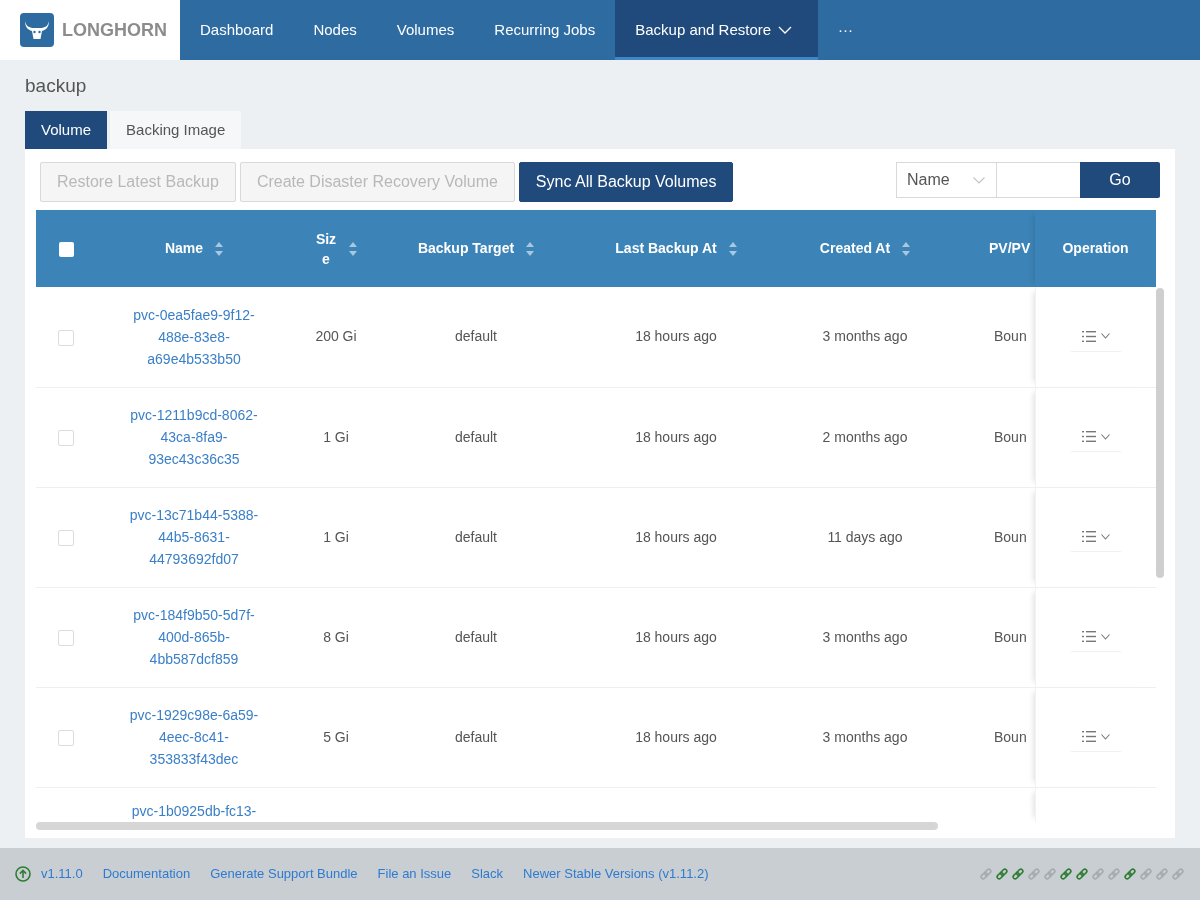 This screenshot has height=900, width=1200. Describe the element at coordinates (284, 874) in the screenshot. I see `footer-link: Generate Support Bundle` at that location.